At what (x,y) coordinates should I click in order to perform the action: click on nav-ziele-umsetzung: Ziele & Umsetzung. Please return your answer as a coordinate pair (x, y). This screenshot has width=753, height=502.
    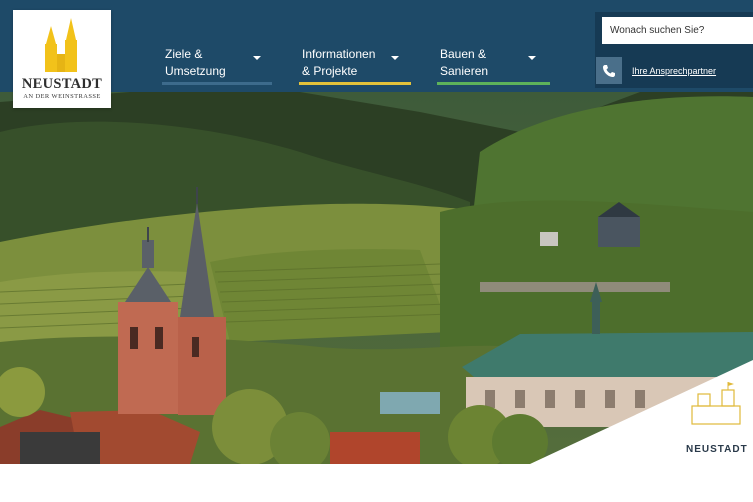
    Looking at the image, I should click on (217, 66).